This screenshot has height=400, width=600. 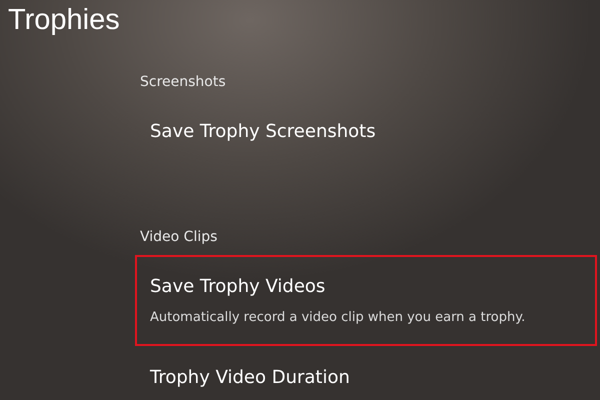 What do you see at coordinates (238, 287) in the screenshot?
I see `setting-label: Save Trophy Videos` at bounding box center [238, 287].